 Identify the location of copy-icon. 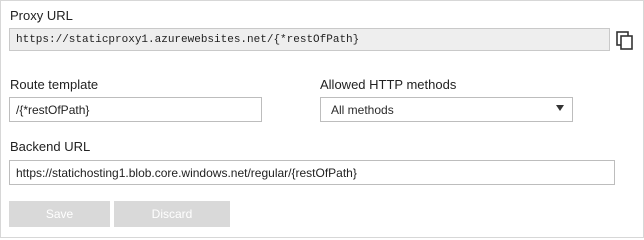
(624, 40).